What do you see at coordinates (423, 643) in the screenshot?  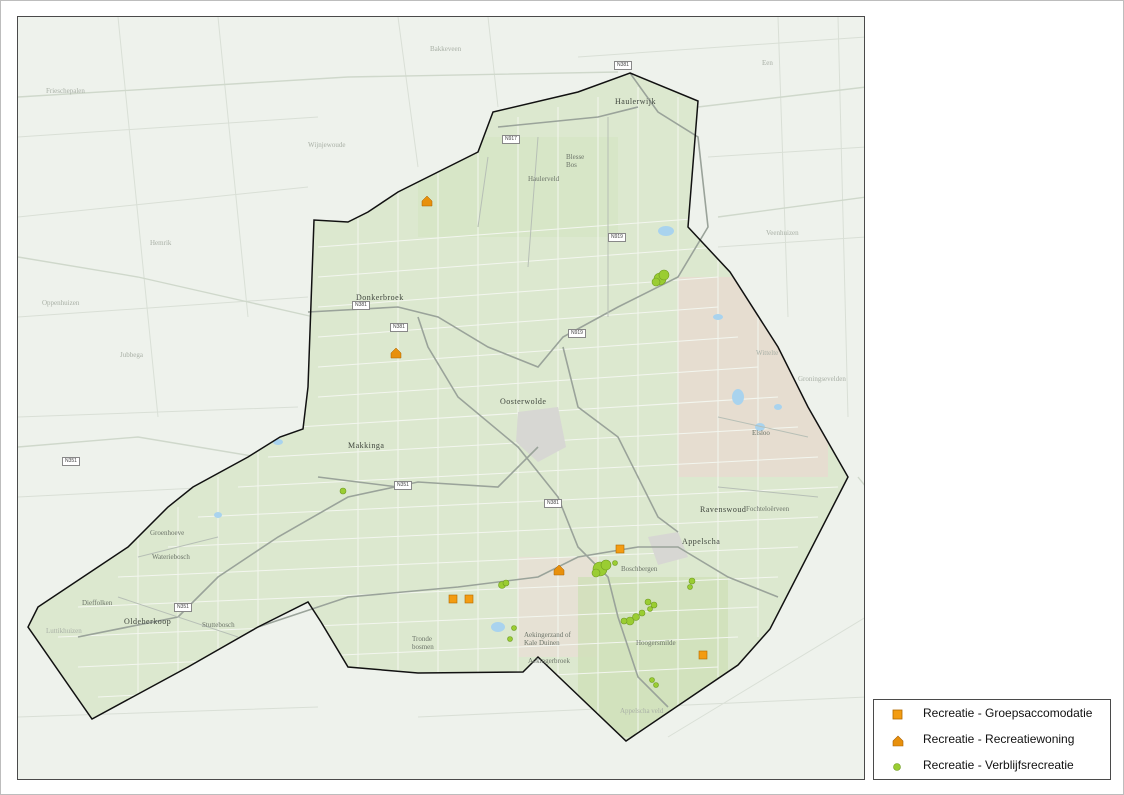 I see `place-label-tronde-bosmen: Tronde bosmen` at bounding box center [423, 643].